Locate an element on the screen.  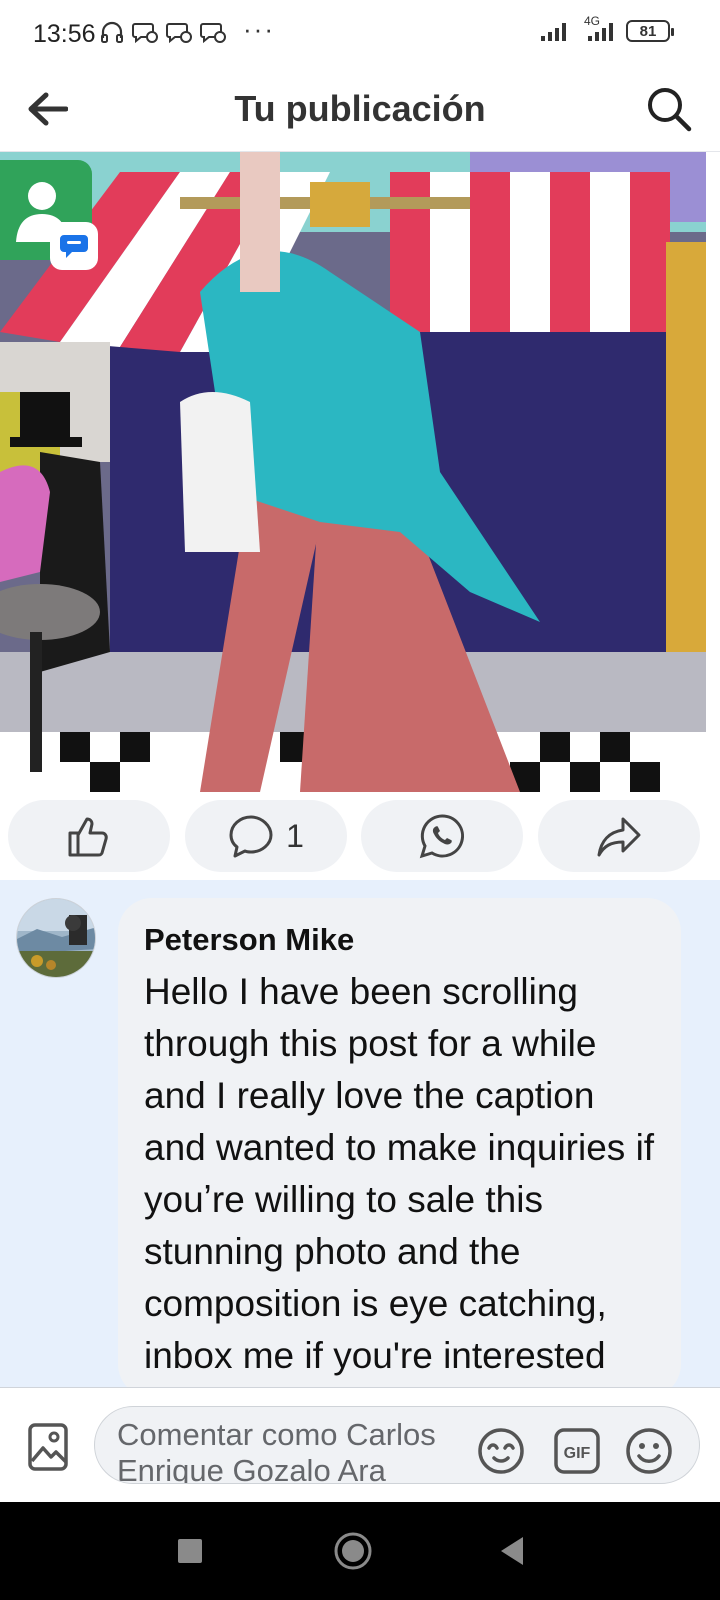
share-arrow-icon is located at coordinates (619, 837).